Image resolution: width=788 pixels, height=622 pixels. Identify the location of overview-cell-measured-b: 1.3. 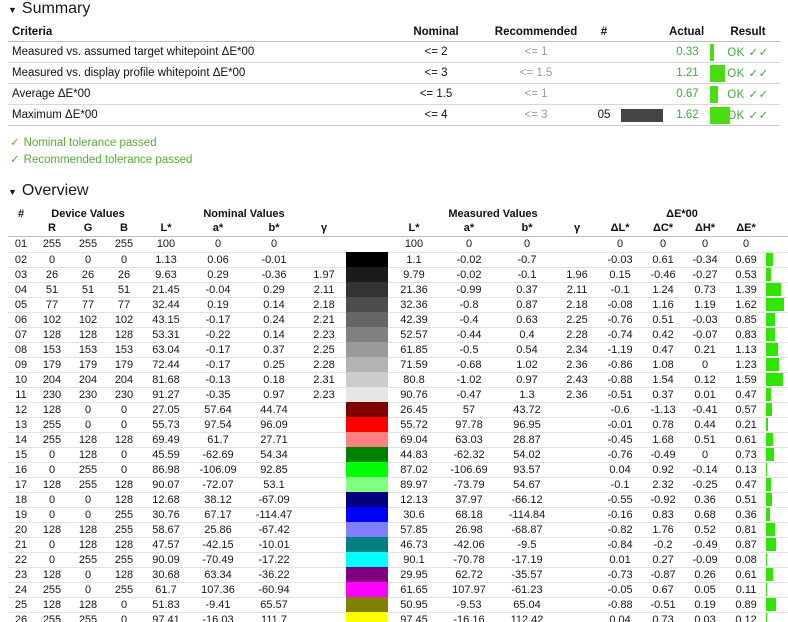
(527, 395).